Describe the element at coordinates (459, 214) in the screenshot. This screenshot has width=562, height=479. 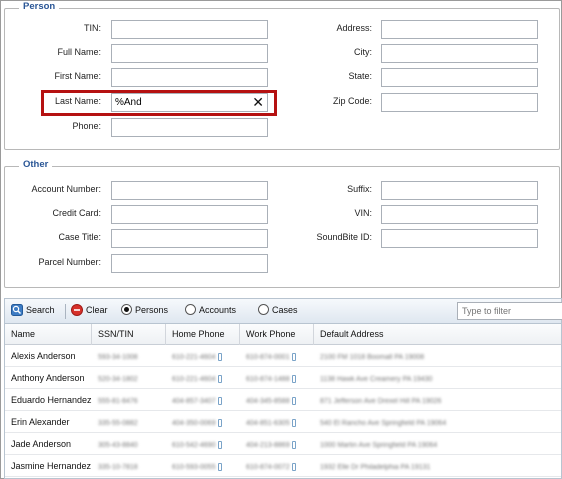
I see `vin-field` at that location.